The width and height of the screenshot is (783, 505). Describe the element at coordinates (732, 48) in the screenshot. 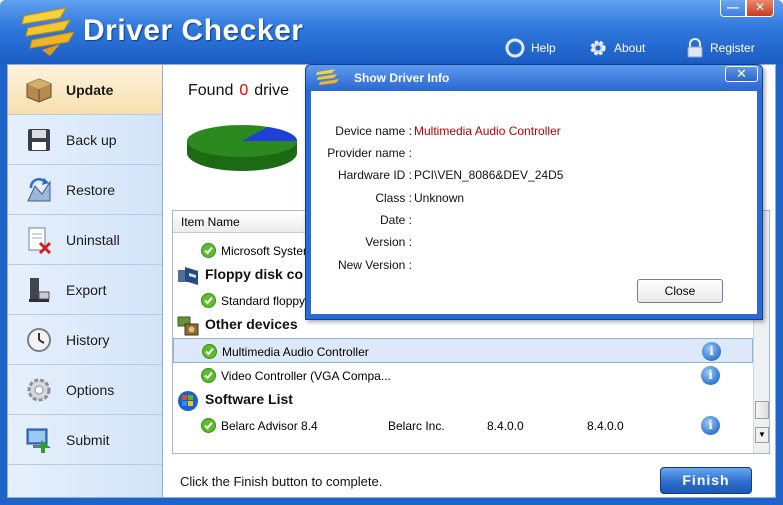

I see `register-label: Register` at that location.